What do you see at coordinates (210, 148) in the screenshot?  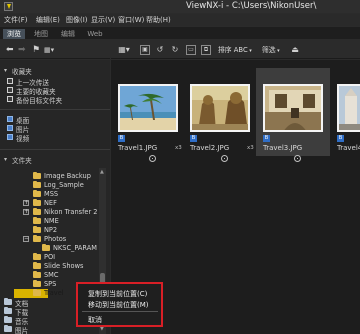 I see `thumbnail-filename: Travel2.JPG` at bounding box center [210, 148].